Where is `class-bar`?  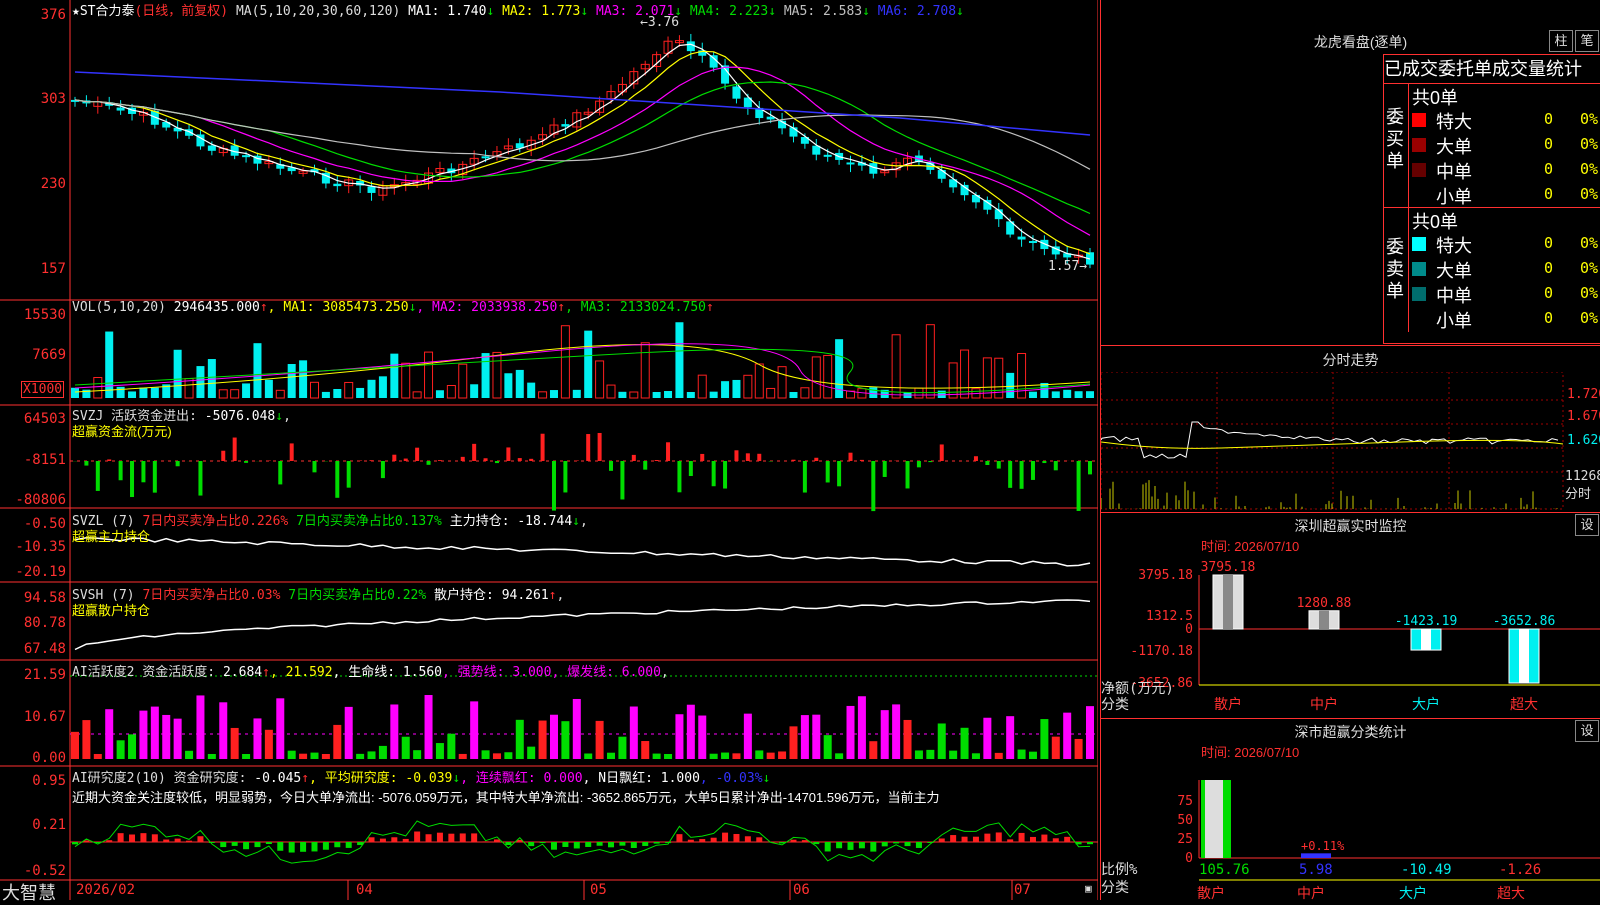 class-bar is located at coordinates (1316, 855).